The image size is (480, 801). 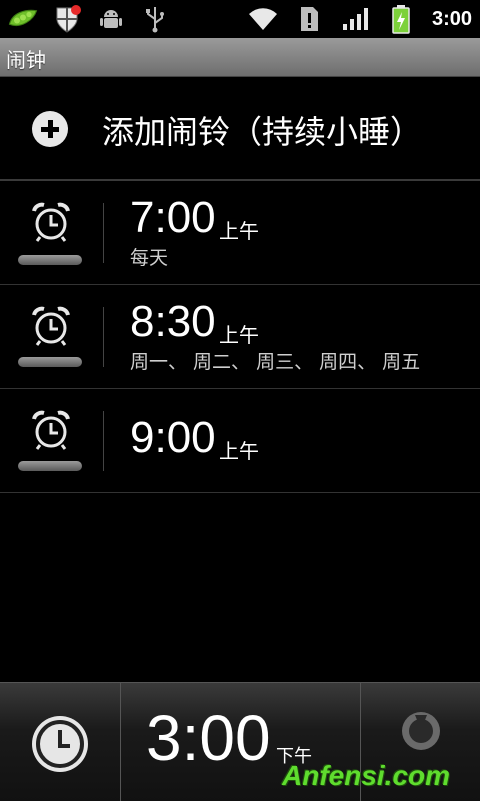 I want to click on clock-icon, so click(x=60, y=744).